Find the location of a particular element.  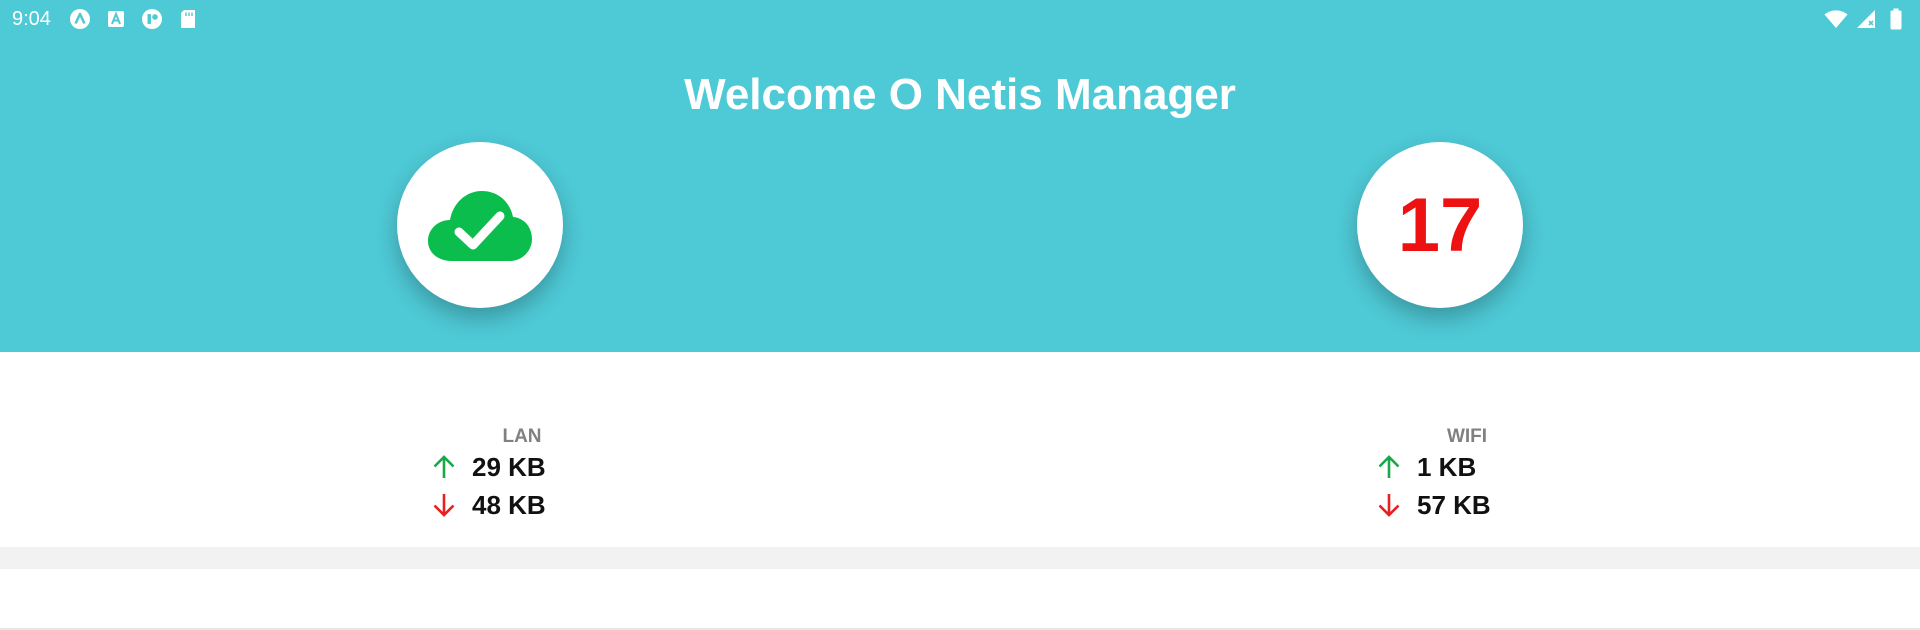

device-count-badge: 17 is located at coordinates (1440, 225).